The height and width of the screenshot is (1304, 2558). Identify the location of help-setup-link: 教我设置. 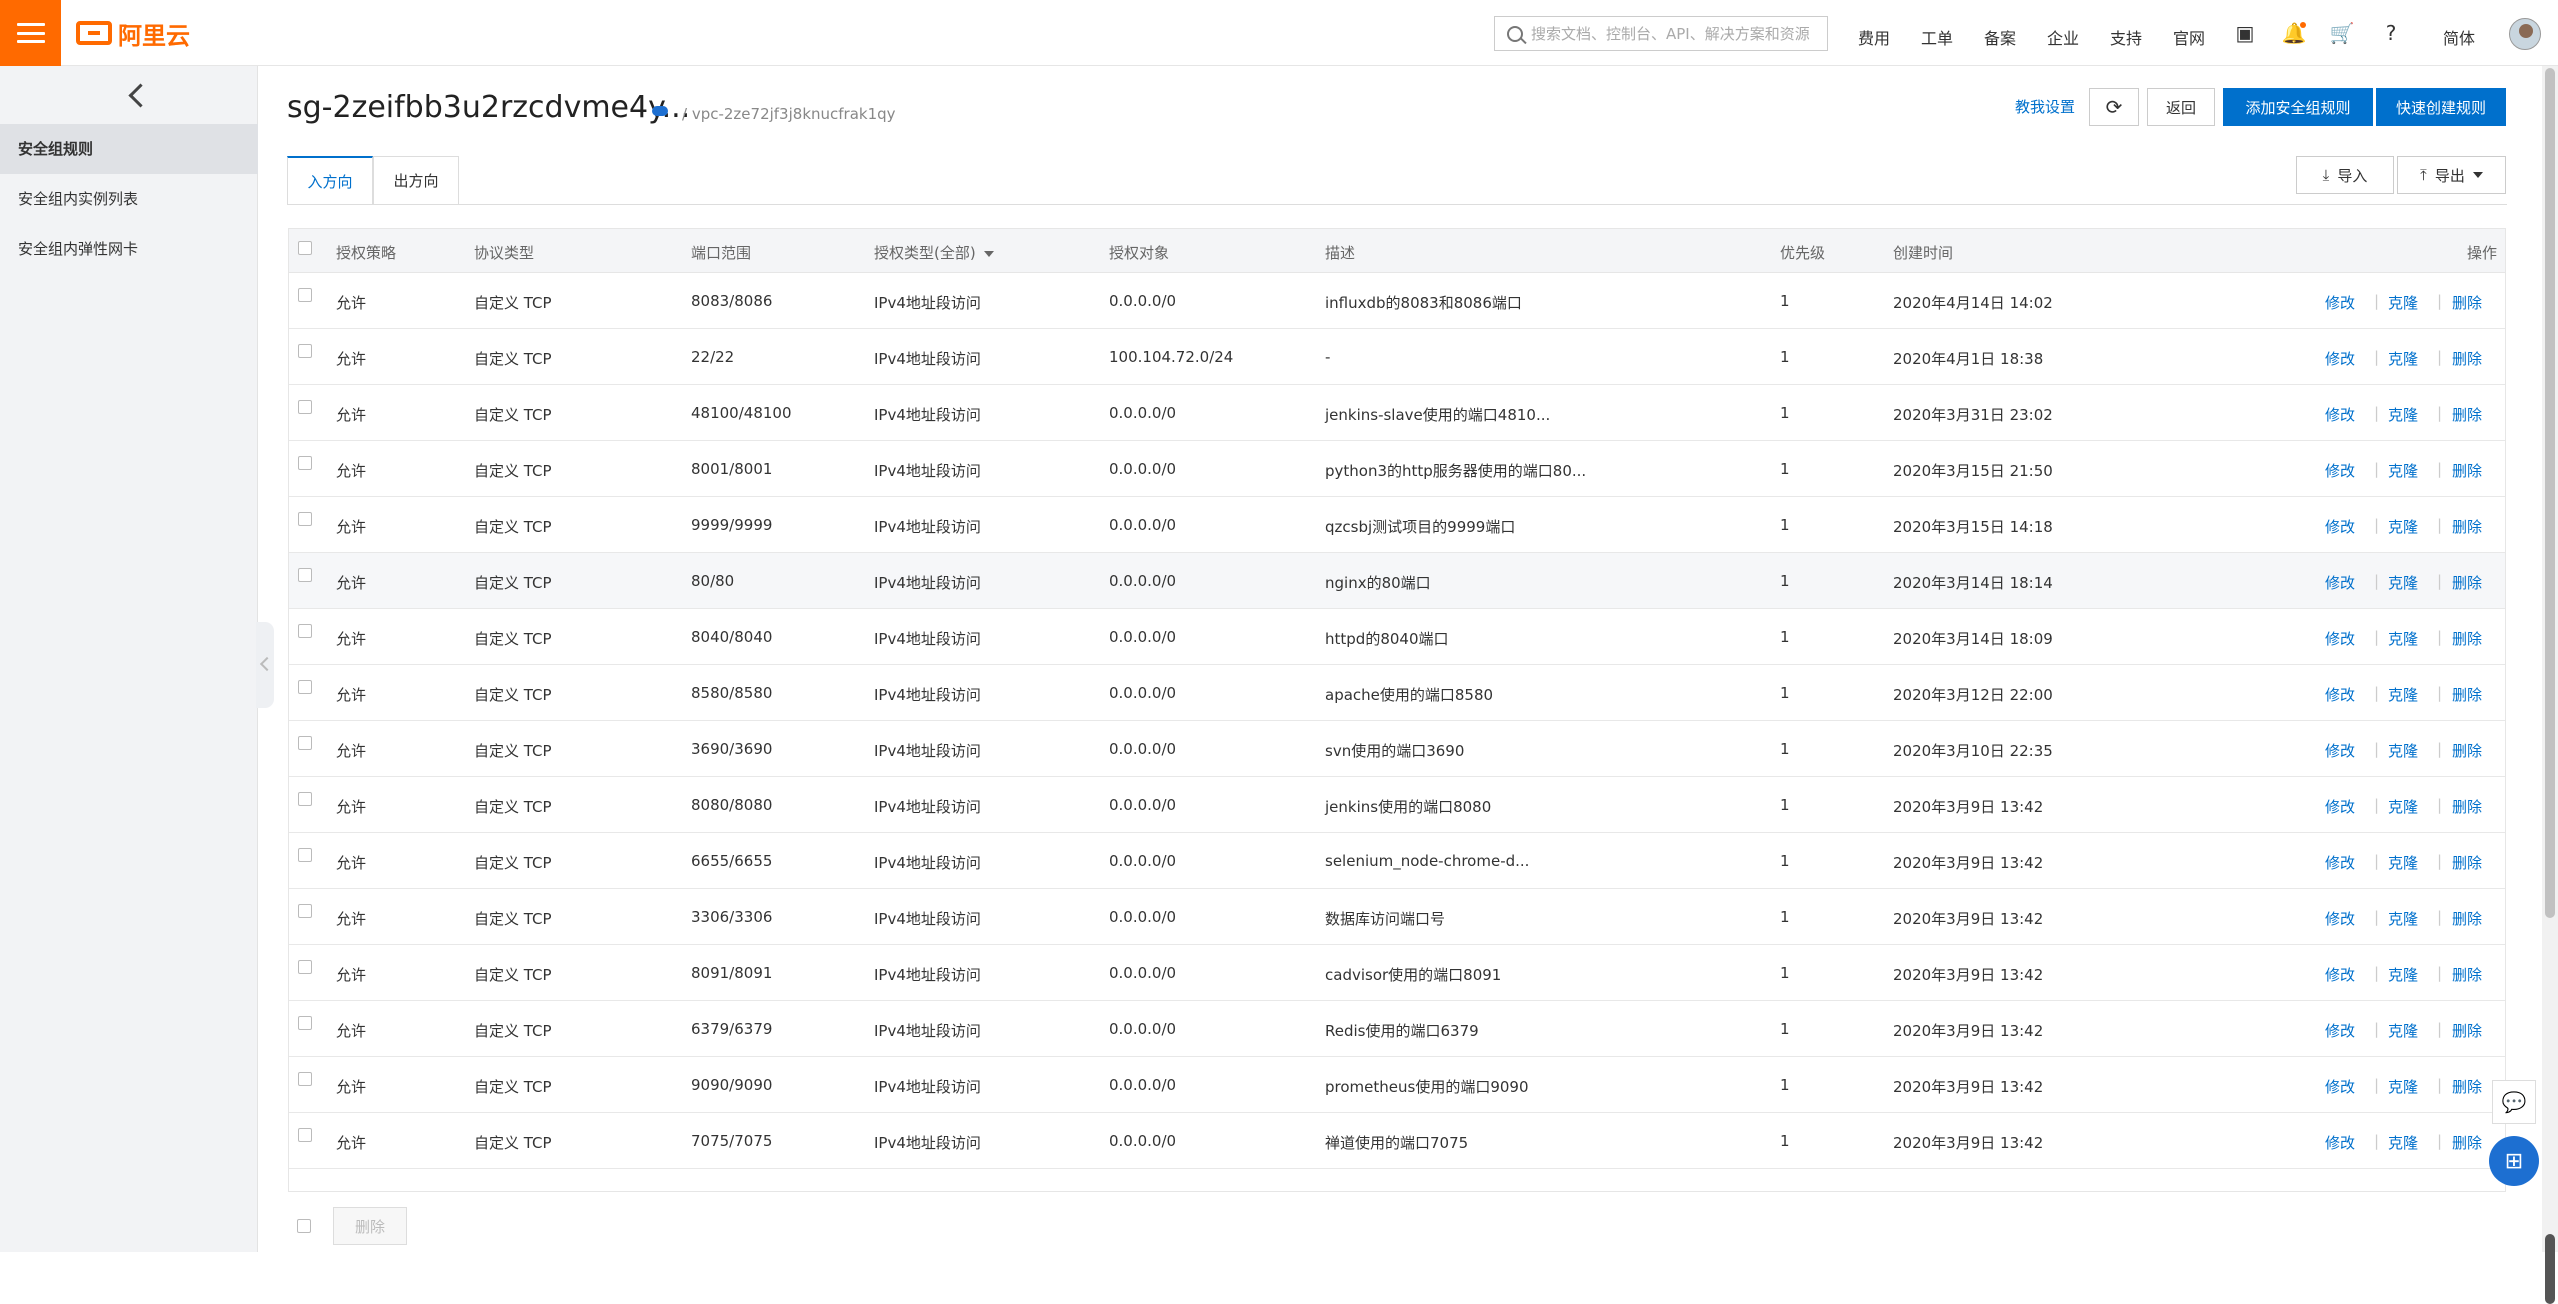
(2045, 106).